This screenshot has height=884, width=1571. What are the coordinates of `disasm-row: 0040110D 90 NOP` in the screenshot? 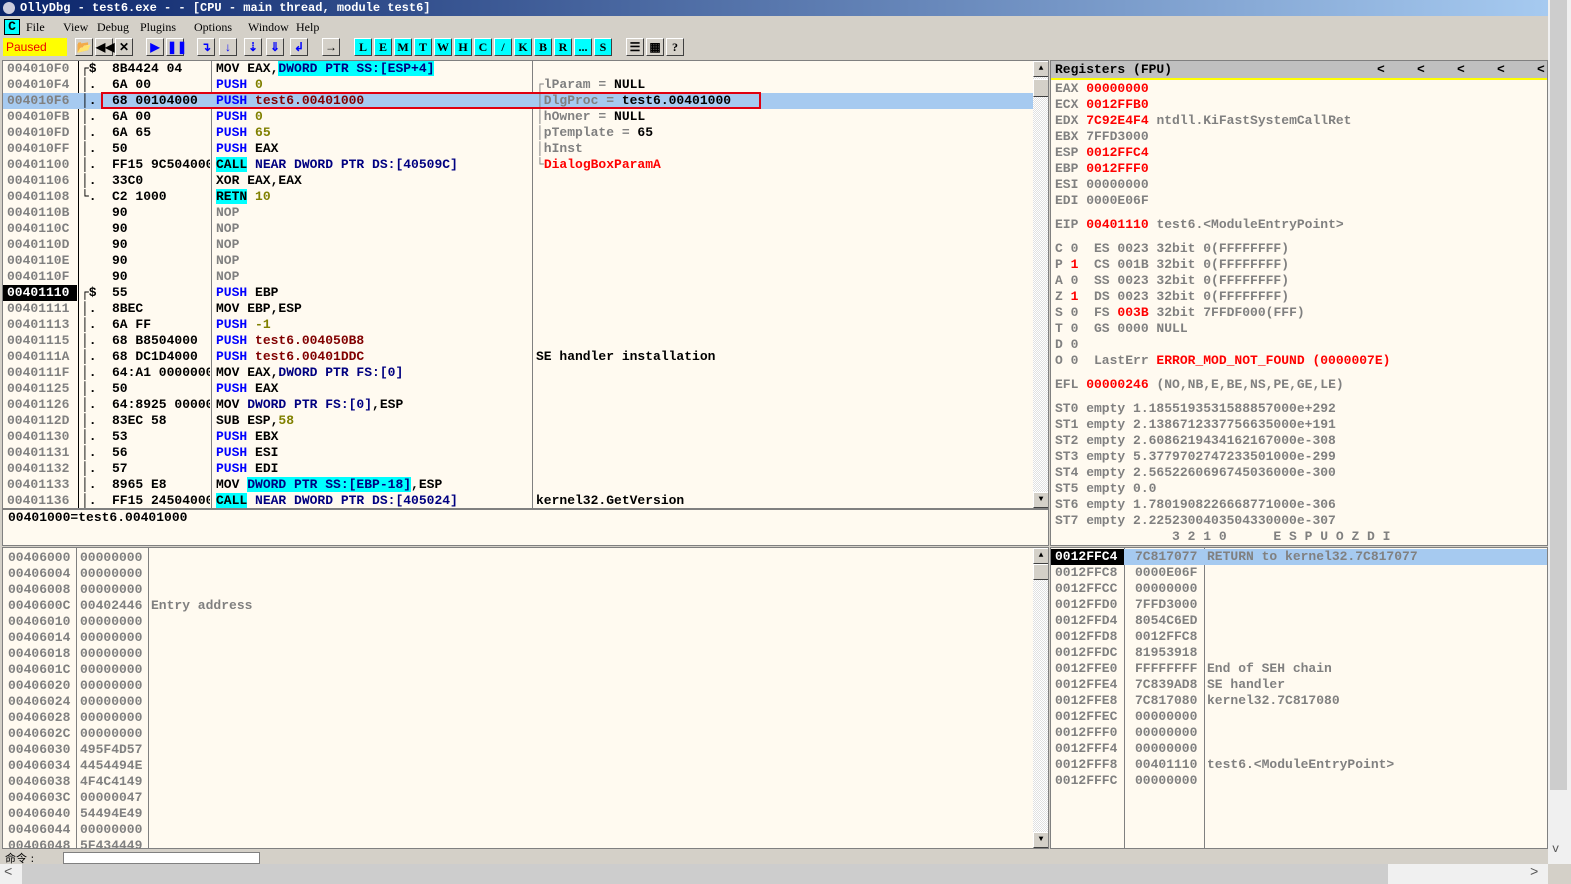 It's located at (525, 245).